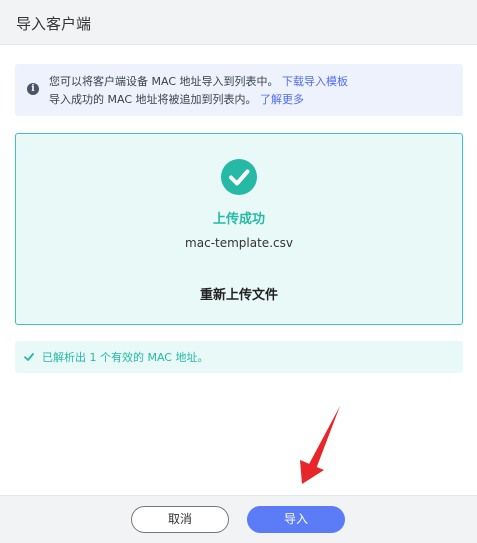 The height and width of the screenshot is (543, 477). Describe the element at coordinates (54, 24) in the screenshot. I see `dialog-title: 导入客户端` at that location.